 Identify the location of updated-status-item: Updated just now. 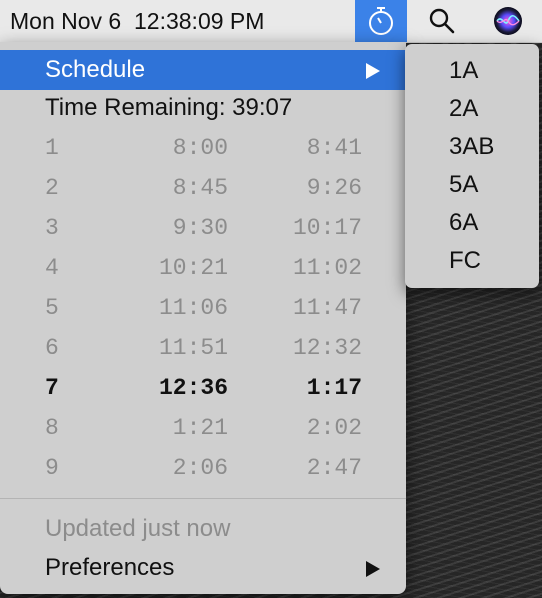
(203, 529).